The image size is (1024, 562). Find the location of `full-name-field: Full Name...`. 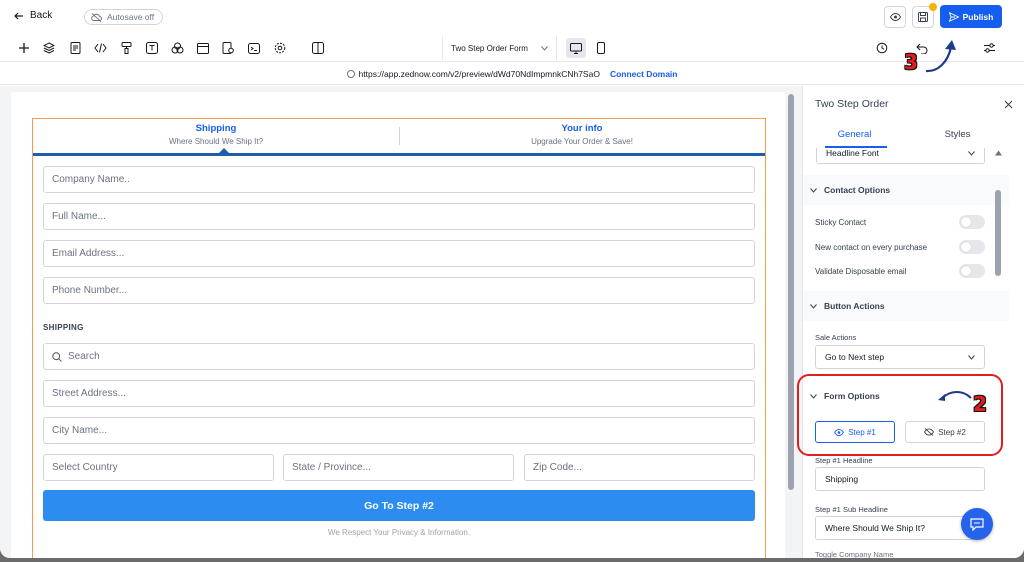

full-name-field: Full Name... is located at coordinates (399, 216).